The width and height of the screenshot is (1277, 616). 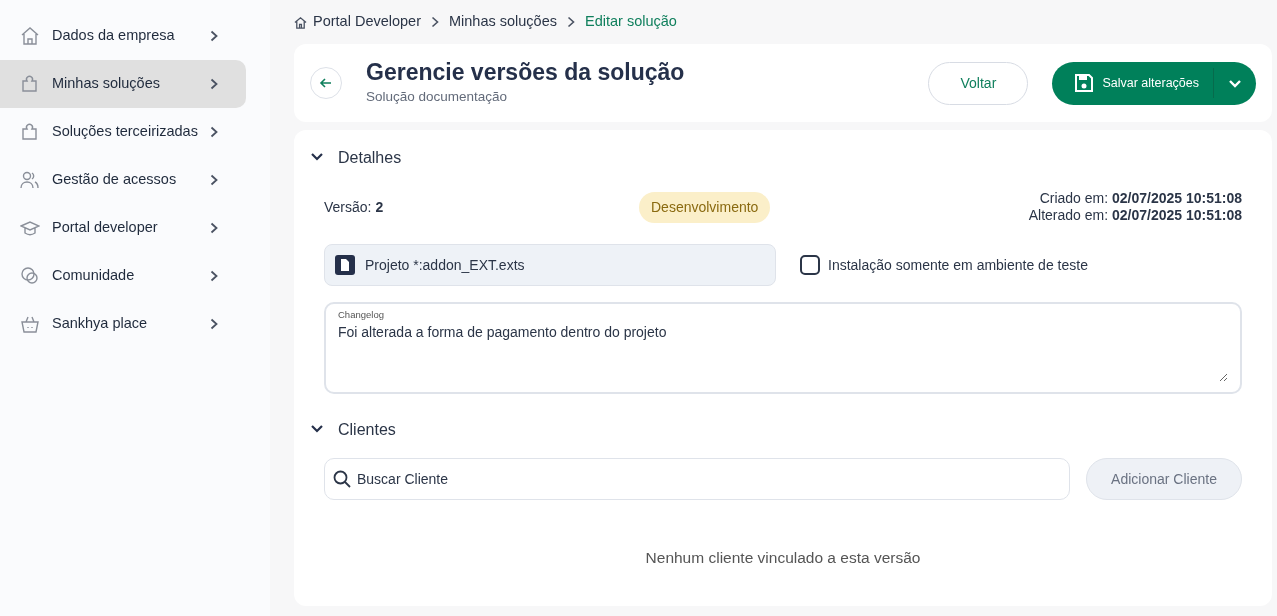 I want to click on arrow-left-icon, so click(x=326, y=83).